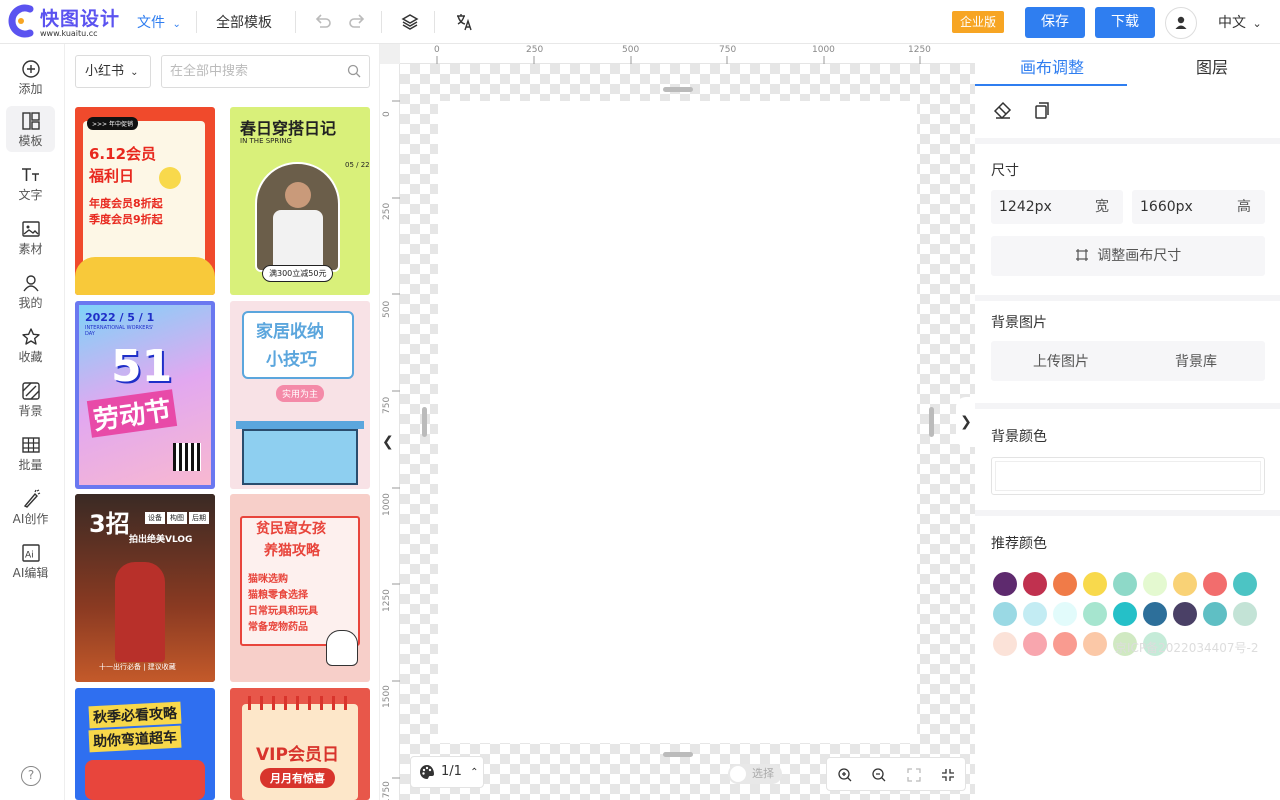 The width and height of the screenshot is (1280, 800). I want to click on resize-handle-bottom, so click(678, 754).